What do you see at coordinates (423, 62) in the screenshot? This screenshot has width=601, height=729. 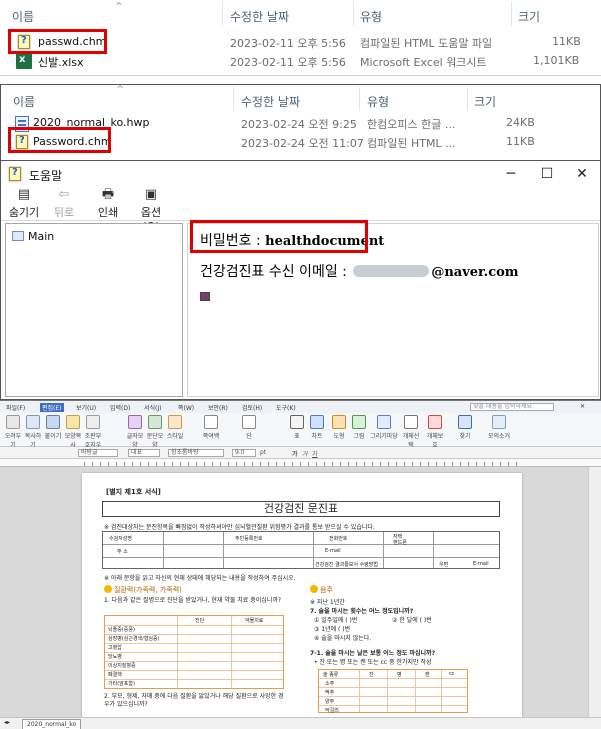 I see `file-type: Microsoft Excel 워크시트` at bounding box center [423, 62].